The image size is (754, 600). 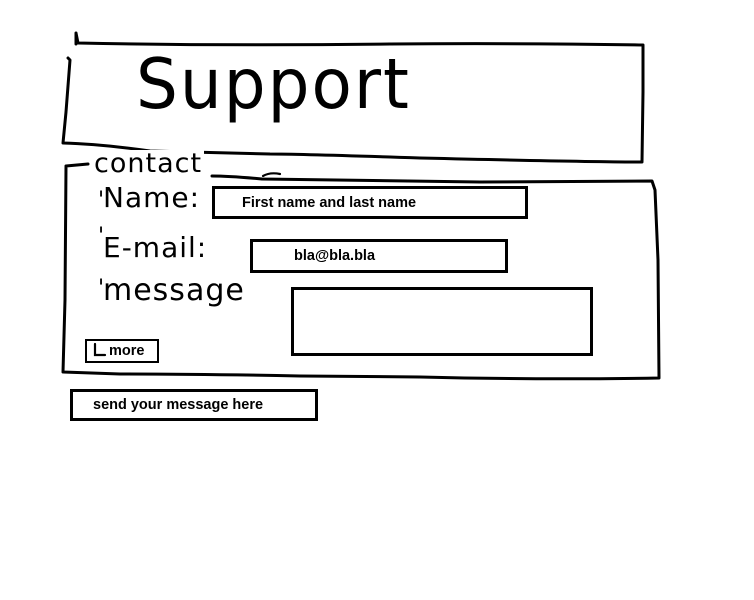 What do you see at coordinates (271, 175) in the screenshot?
I see `legend-tail` at bounding box center [271, 175].